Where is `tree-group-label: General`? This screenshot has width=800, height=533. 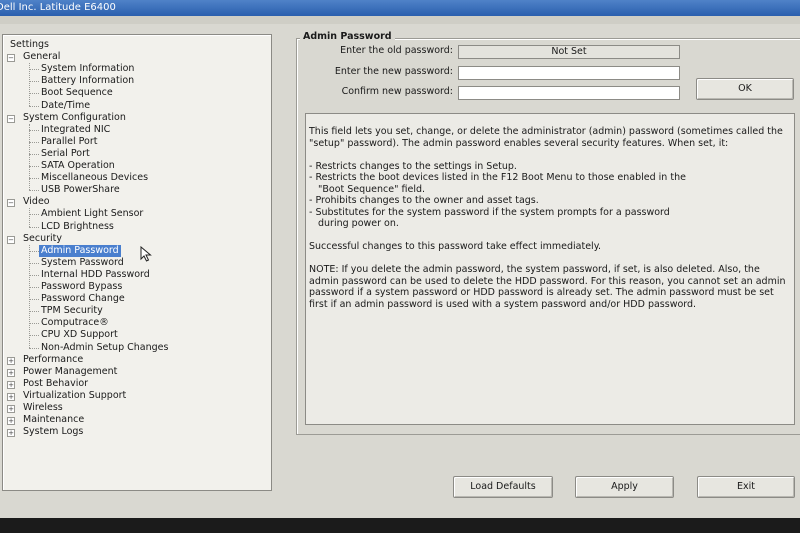 tree-group-label: General is located at coordinates (42, 57).